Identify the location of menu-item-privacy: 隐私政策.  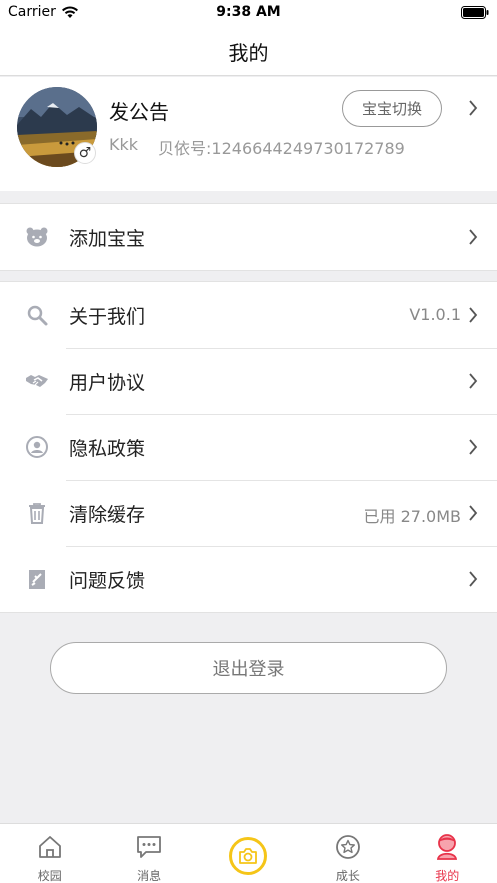
(248, 447).